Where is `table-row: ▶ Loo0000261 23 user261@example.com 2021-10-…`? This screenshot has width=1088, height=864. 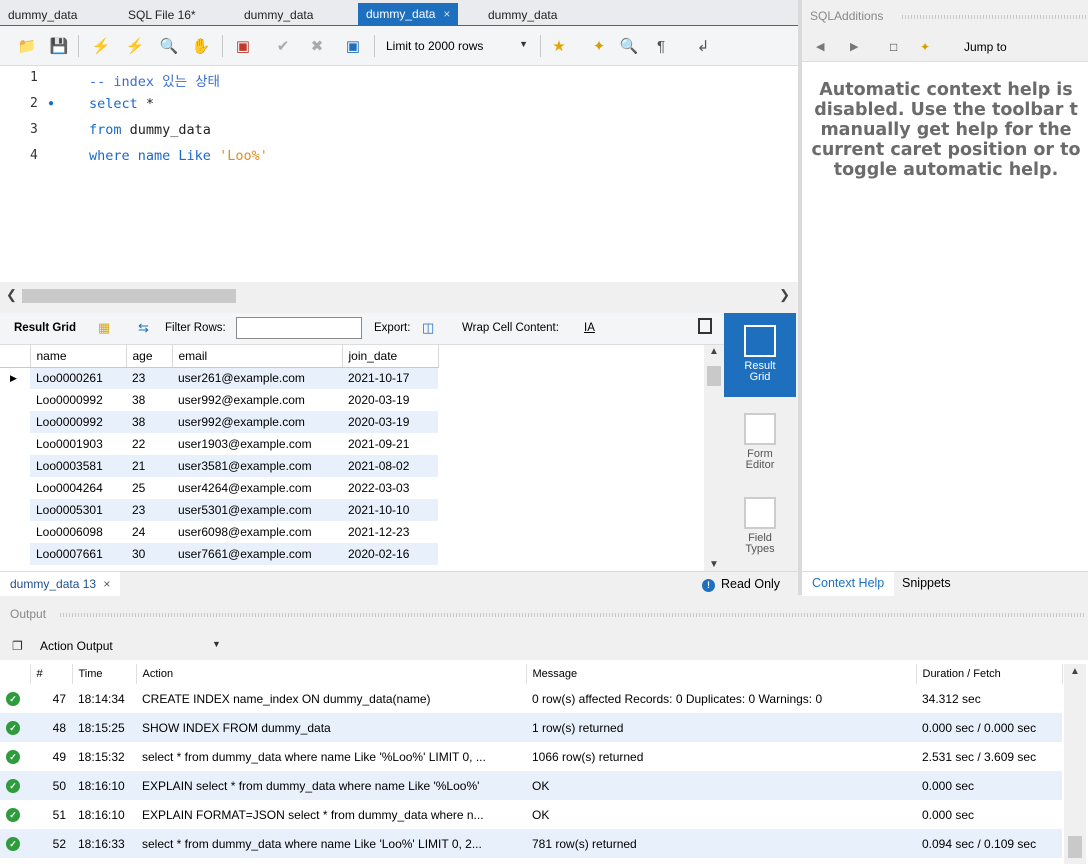 table-row: ▶ Loo0000261 23 user261@example.com 2021-10-… is located at coordinates (219, 378).